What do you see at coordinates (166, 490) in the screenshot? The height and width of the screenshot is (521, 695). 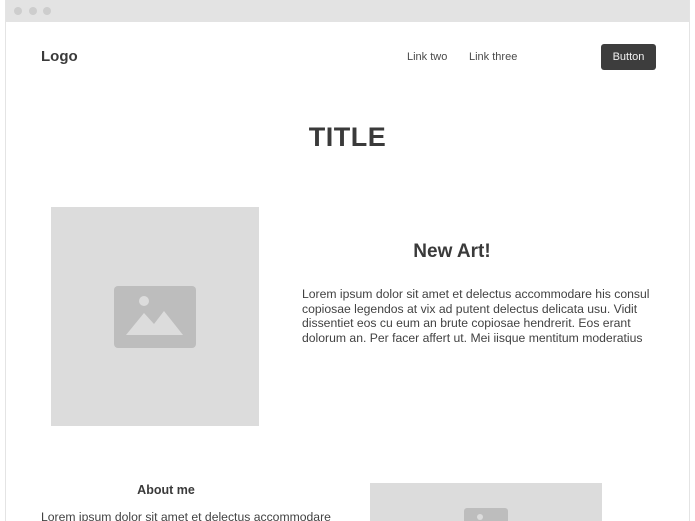 I see `about-heading: About me` at bounding box center [166, 490].